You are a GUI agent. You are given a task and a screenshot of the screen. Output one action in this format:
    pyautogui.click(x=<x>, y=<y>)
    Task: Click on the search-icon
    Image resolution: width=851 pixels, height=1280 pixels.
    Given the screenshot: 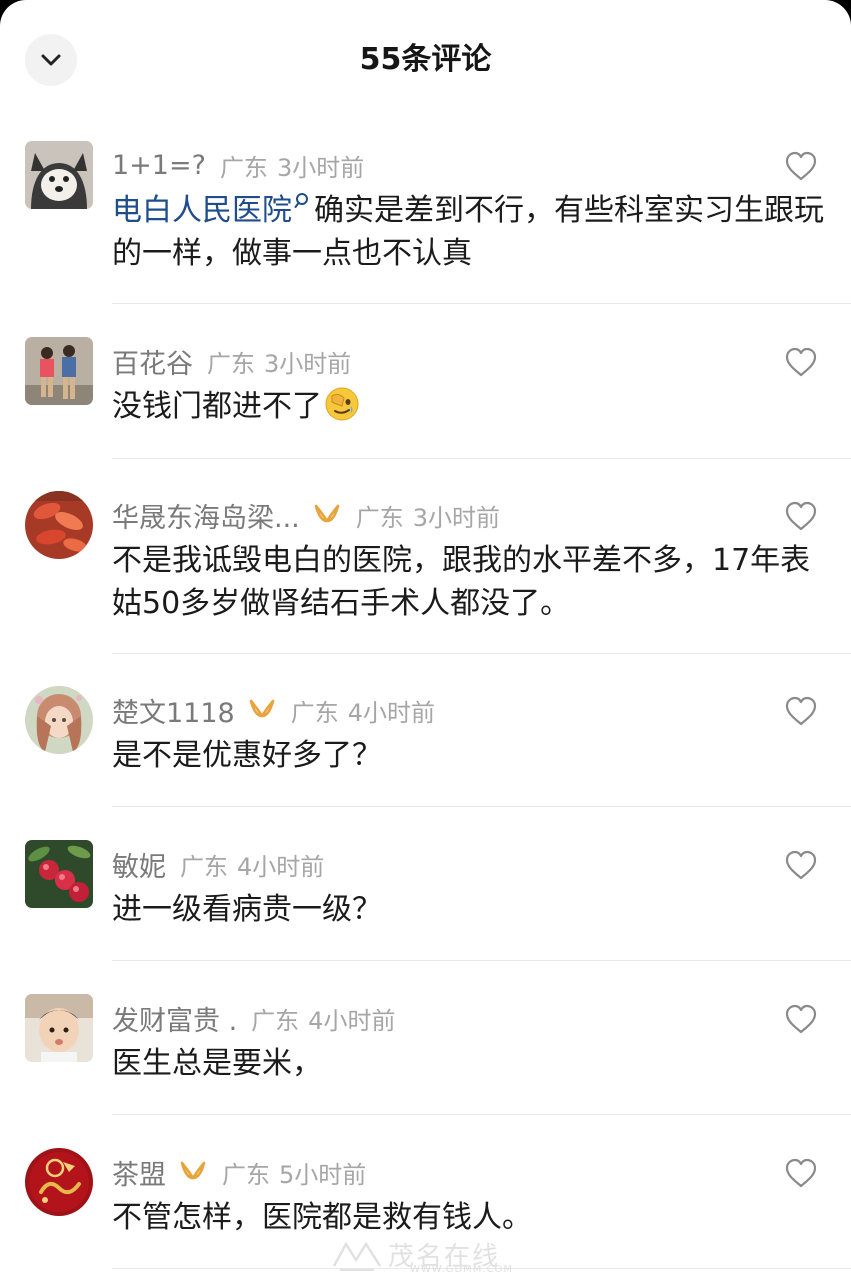 What is the action you would take?
    pyautogui.click(x=301, y=200)
    